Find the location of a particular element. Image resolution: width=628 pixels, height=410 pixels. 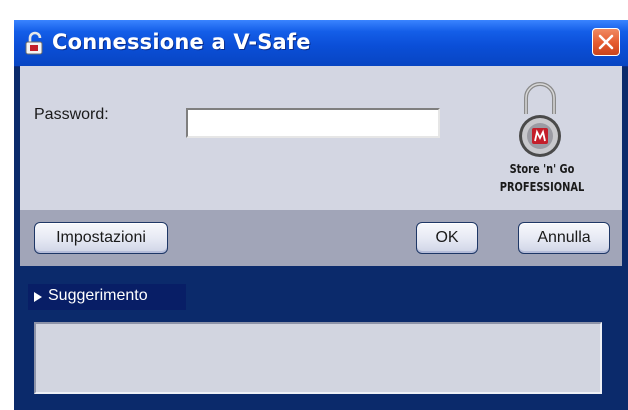

lock-app-icon is located at coordinates (34, 43).